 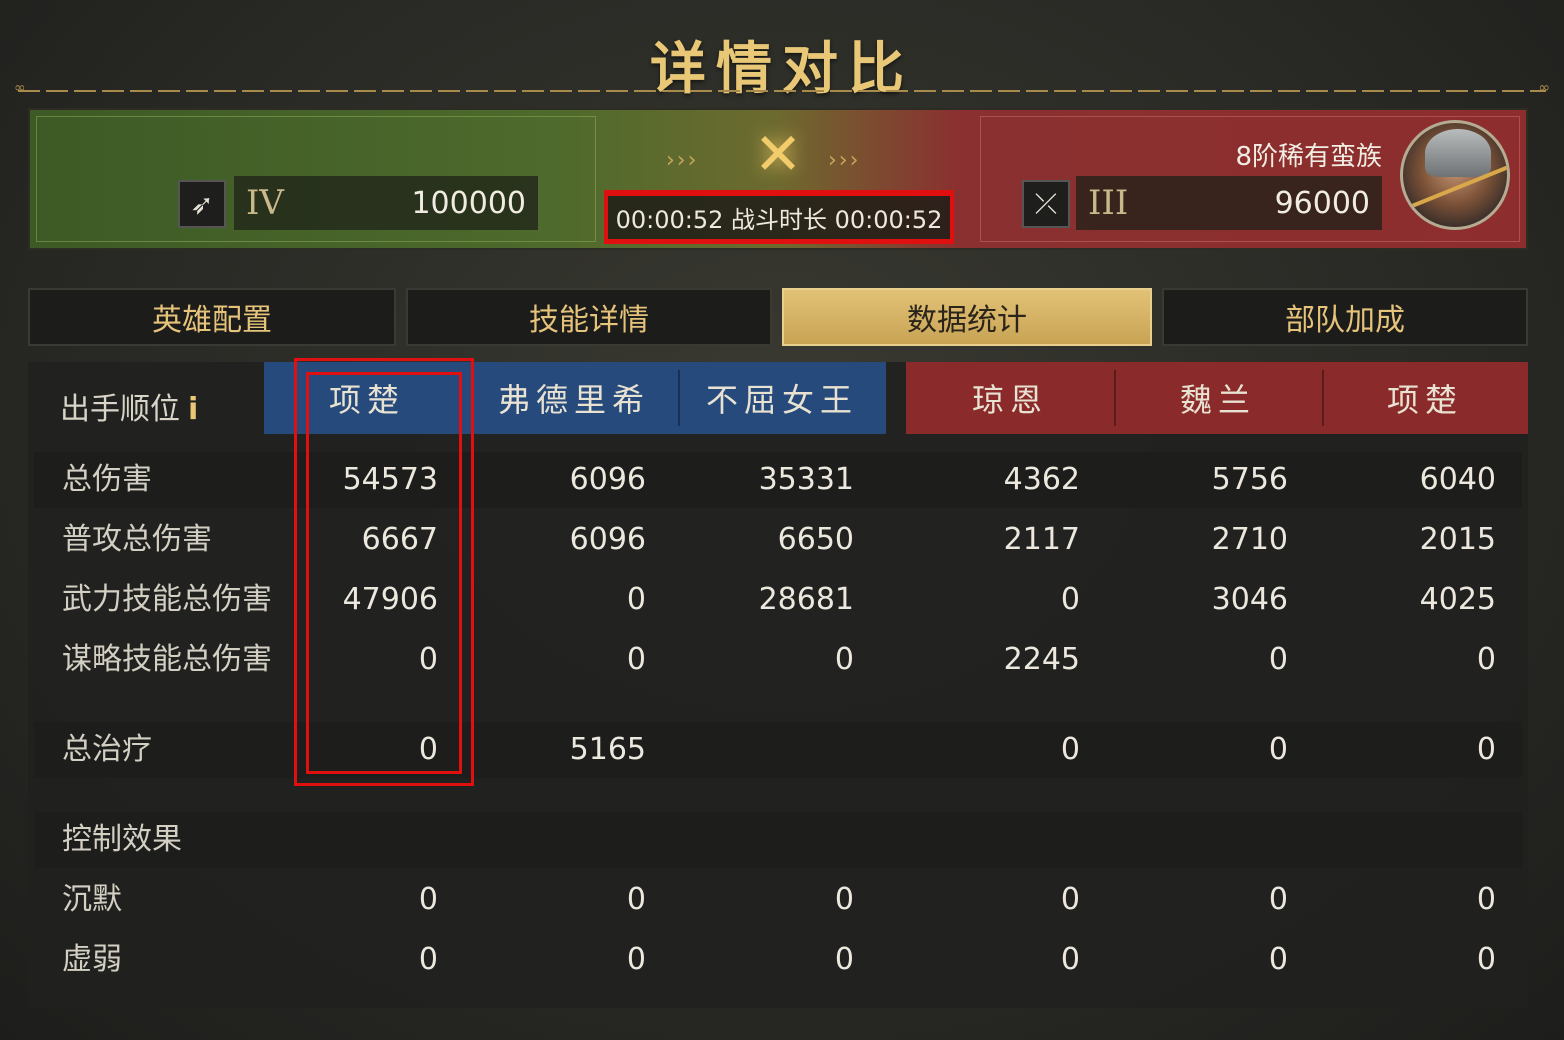 What do you see at coordinates (1249, 539) in the screenshot?
I see `table-cell: 2710` at bounding box center [1249, 539].